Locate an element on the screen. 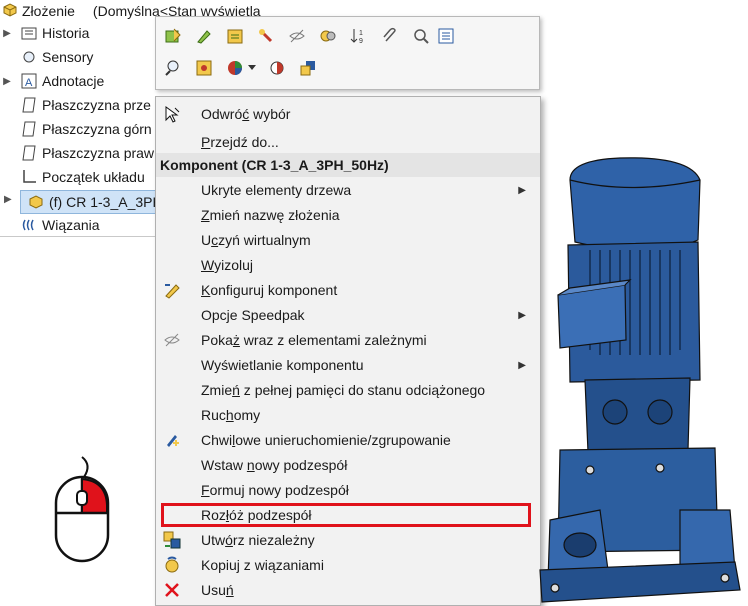  tree-item: Początek układu is located at coordinates (80, 177).